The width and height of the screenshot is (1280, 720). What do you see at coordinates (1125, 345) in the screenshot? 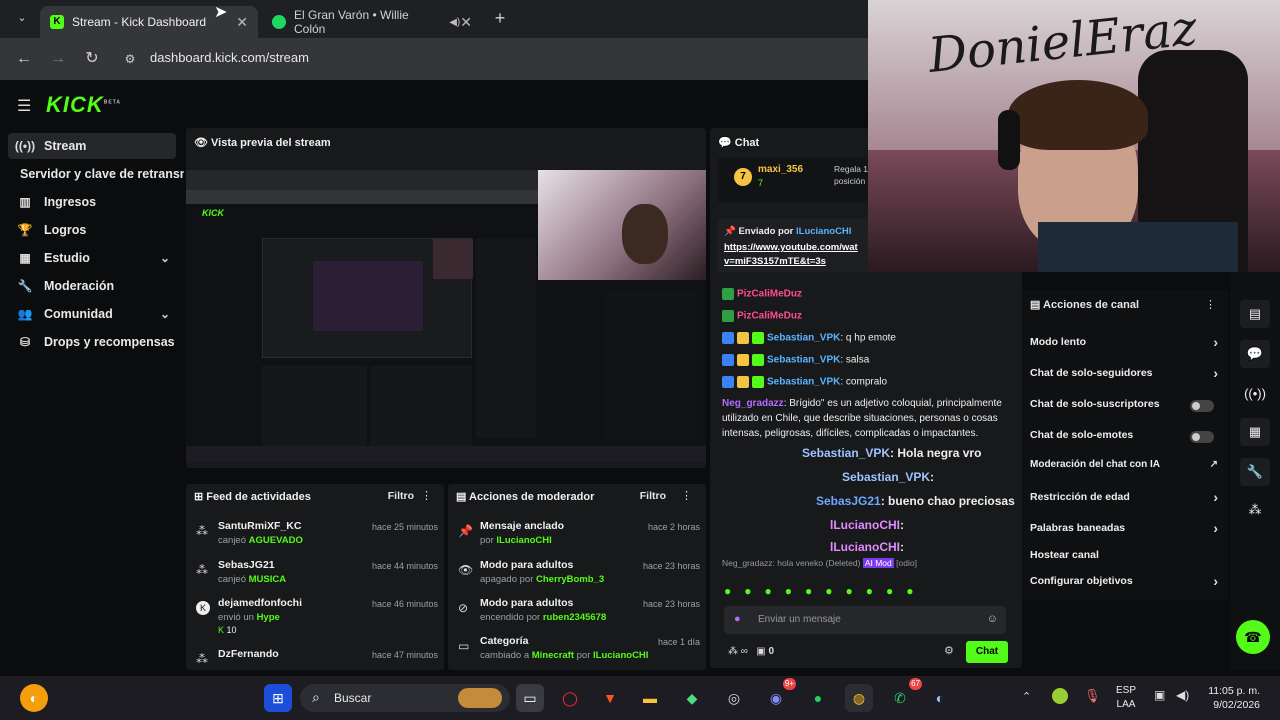
I see `action-modo-lento: Modo lento ›` at bounding box center [1125, 345].